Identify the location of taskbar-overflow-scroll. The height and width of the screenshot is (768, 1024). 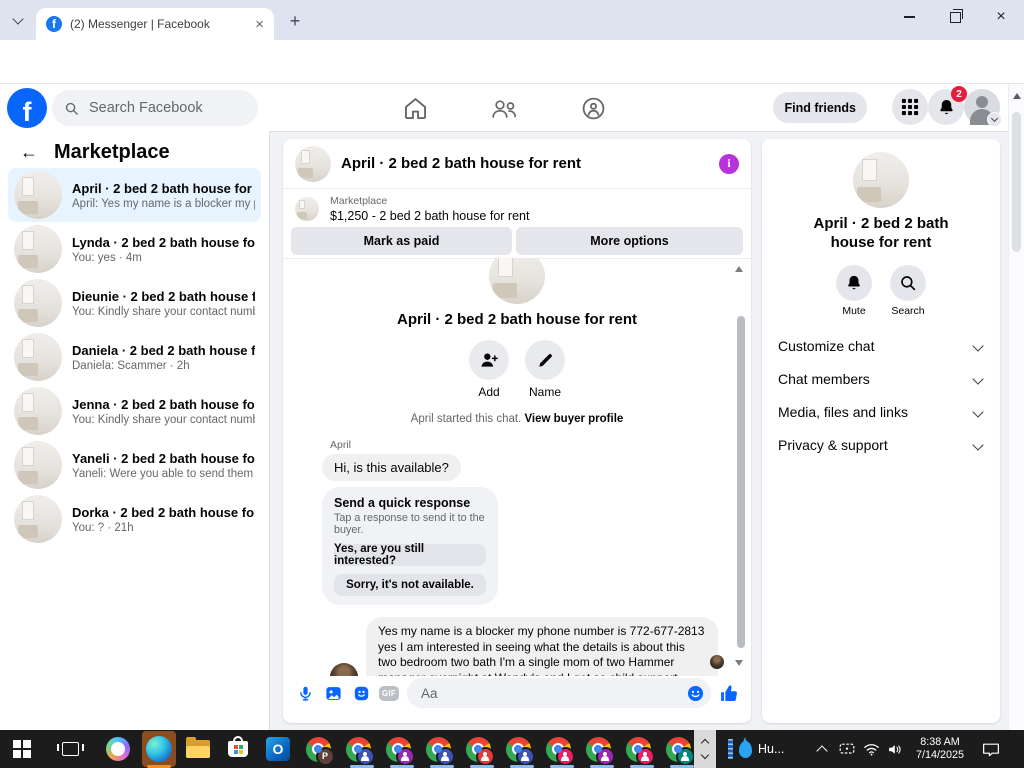
(705, 749).